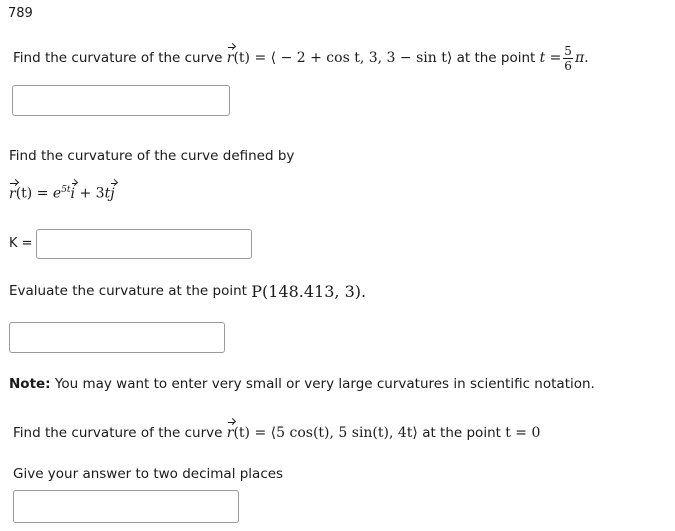  I want to click on k-label: K =, so click(21, 243).